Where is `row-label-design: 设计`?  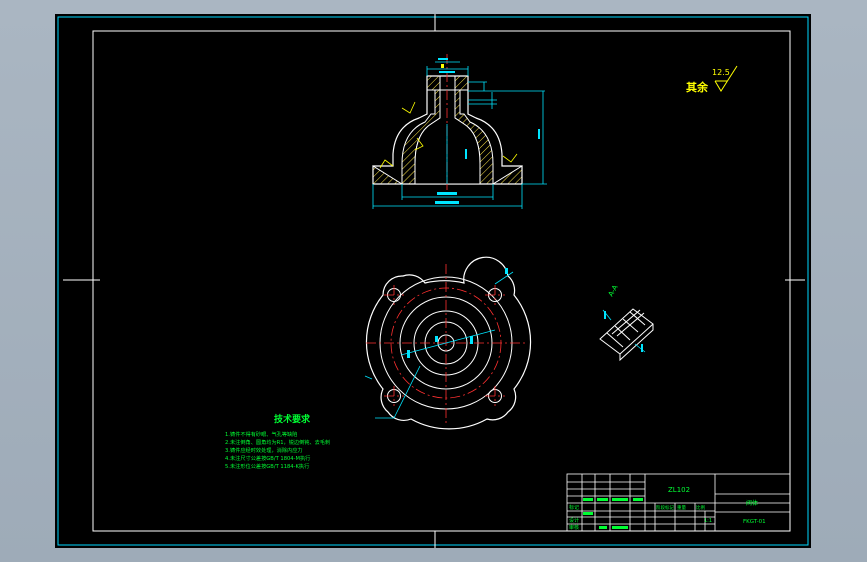 row-label-design: 设计 is located at coordinates (574, 520).